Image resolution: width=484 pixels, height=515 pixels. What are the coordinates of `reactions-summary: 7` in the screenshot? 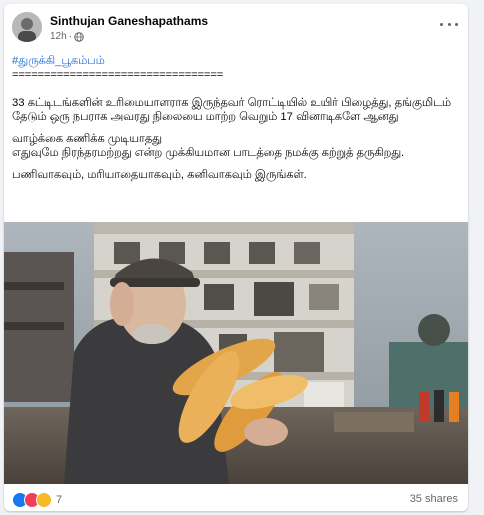 It's located at (37, 500).